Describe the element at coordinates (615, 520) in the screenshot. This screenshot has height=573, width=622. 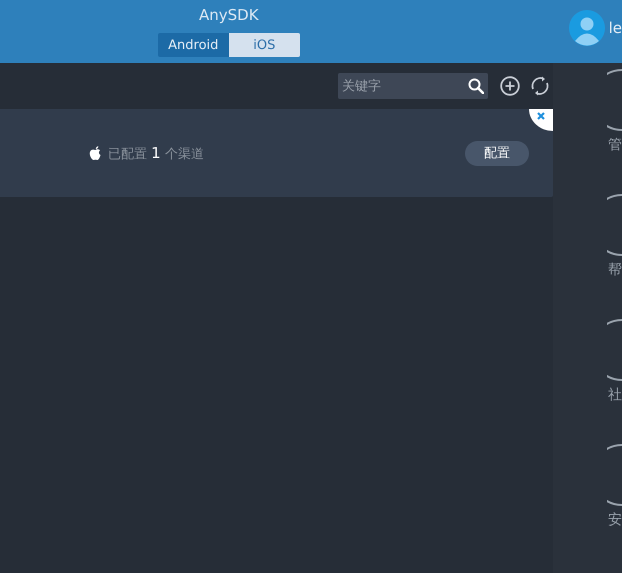
I see `sidebar-label: 安` at that location.